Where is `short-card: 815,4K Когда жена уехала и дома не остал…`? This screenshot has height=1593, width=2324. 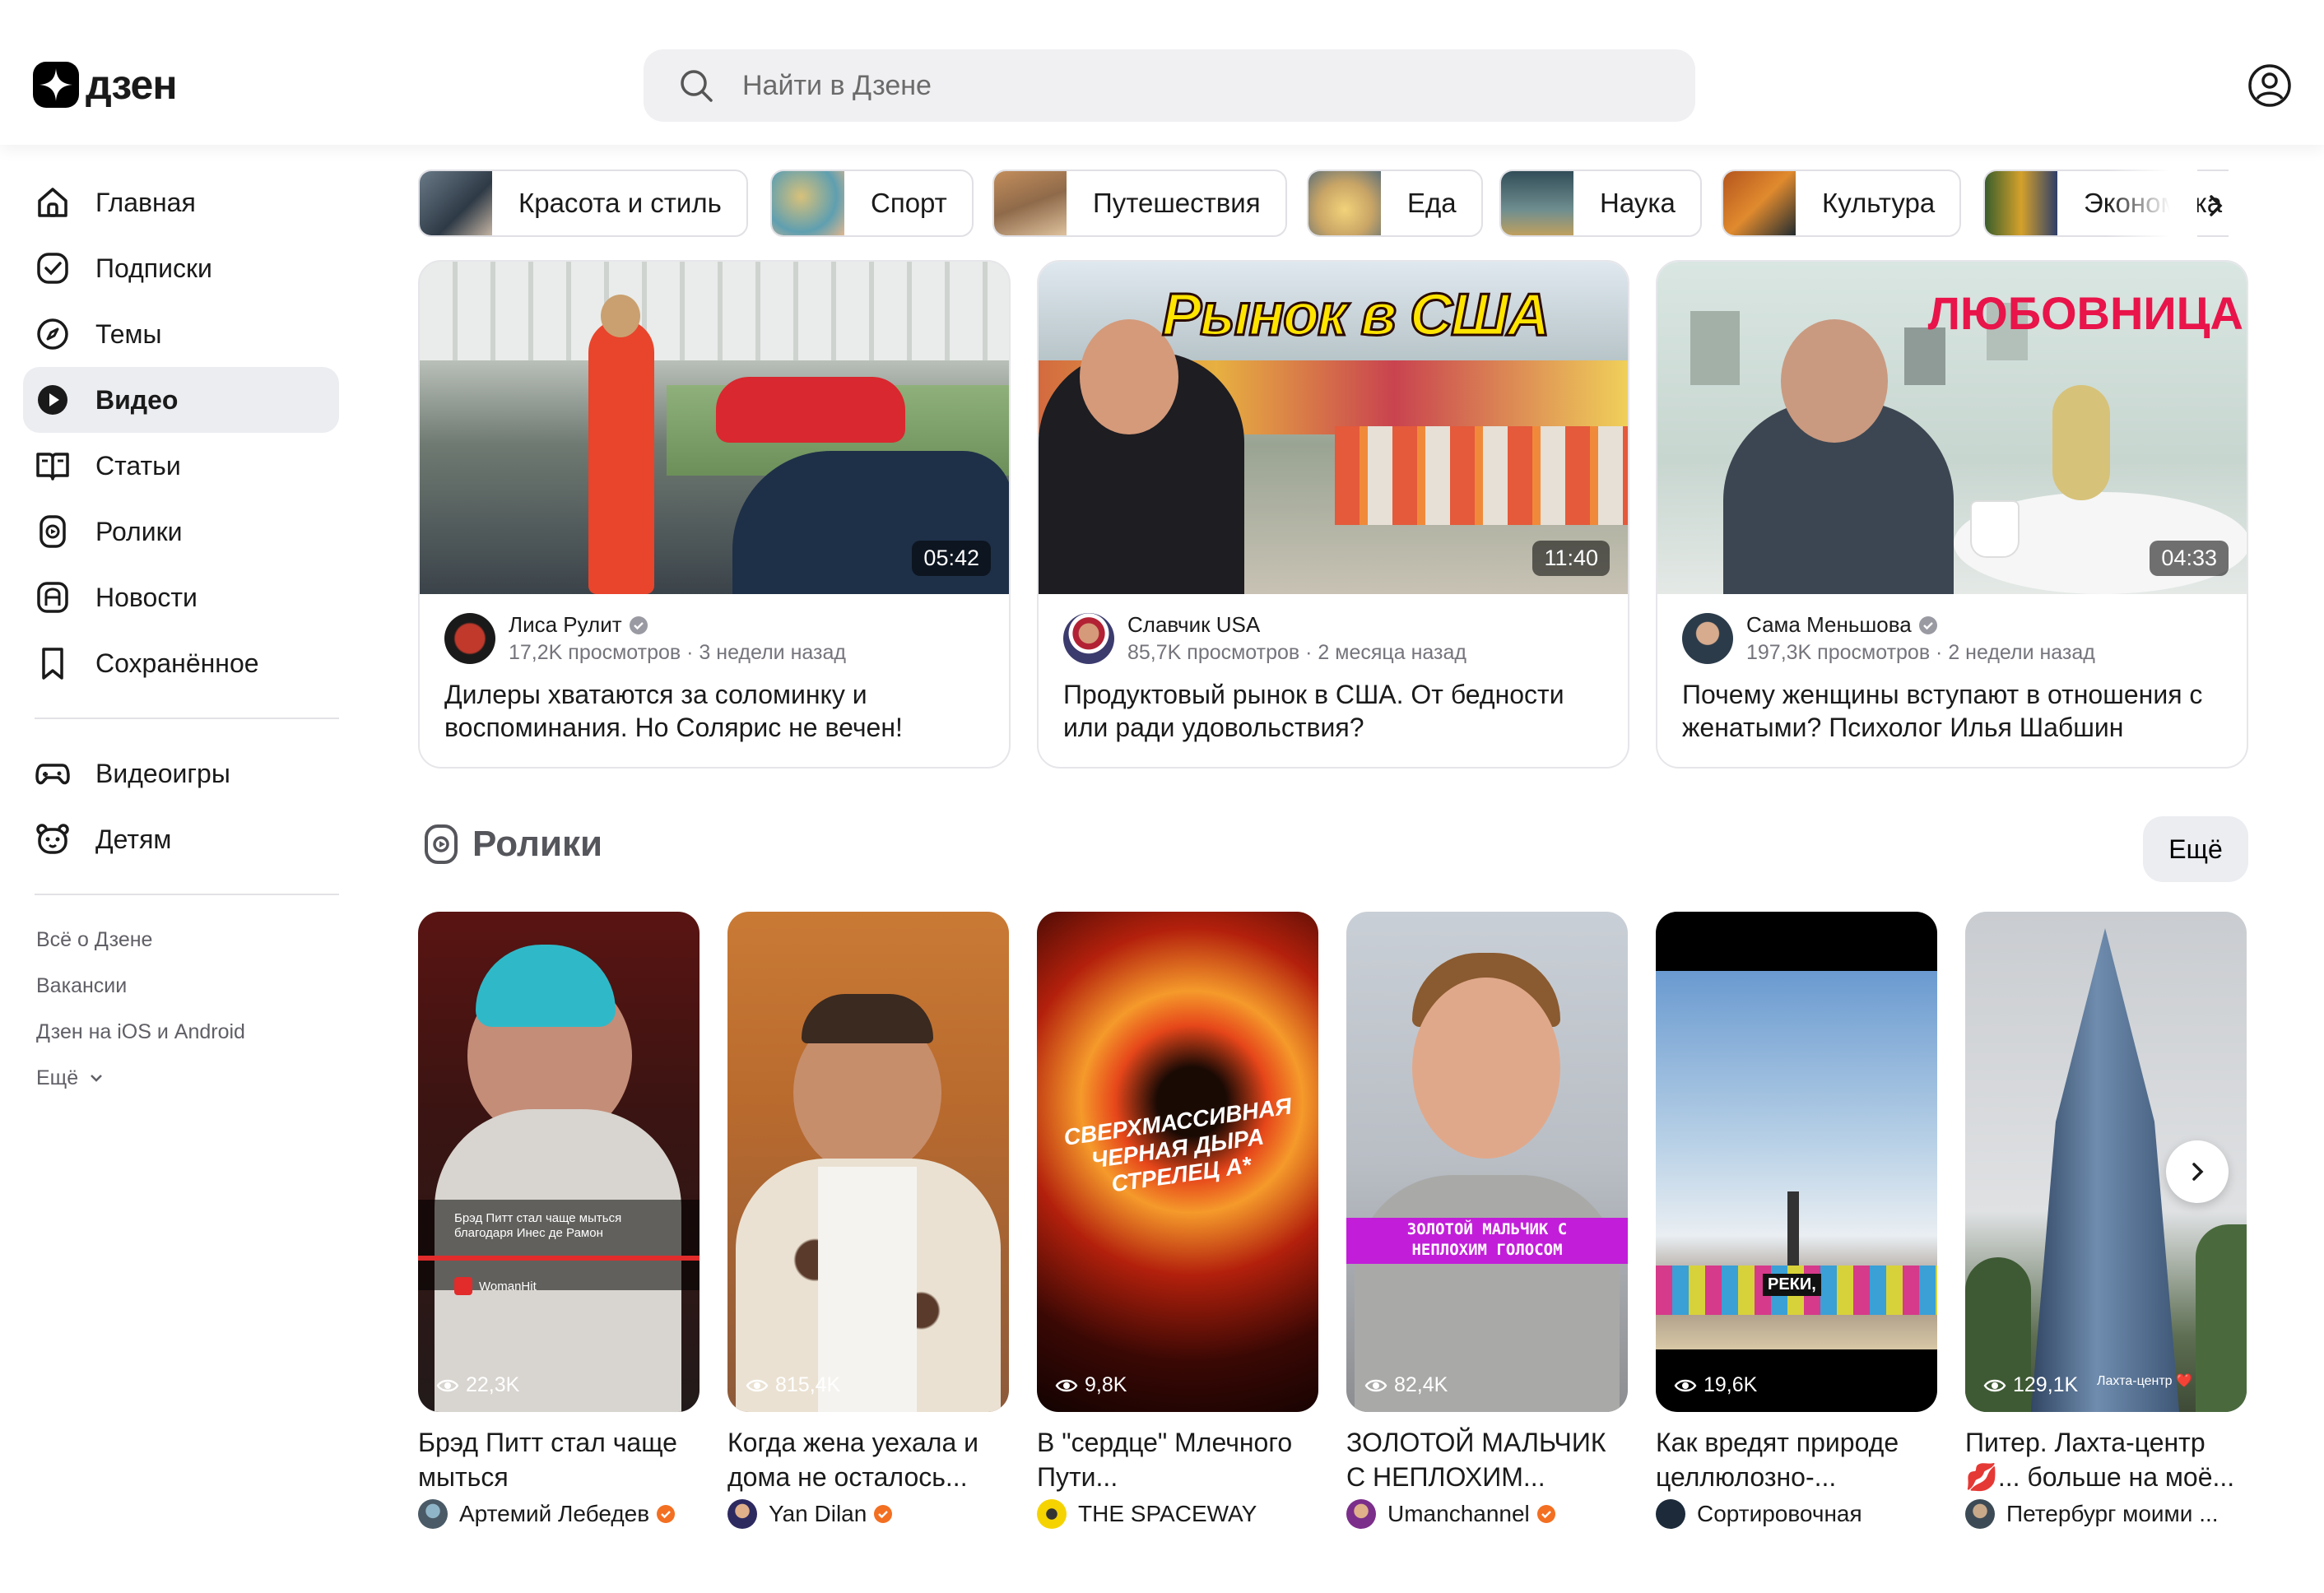 short-card: 815,4K Когда жена уехала и дома не остал… is located at coordinates (868, 1220).